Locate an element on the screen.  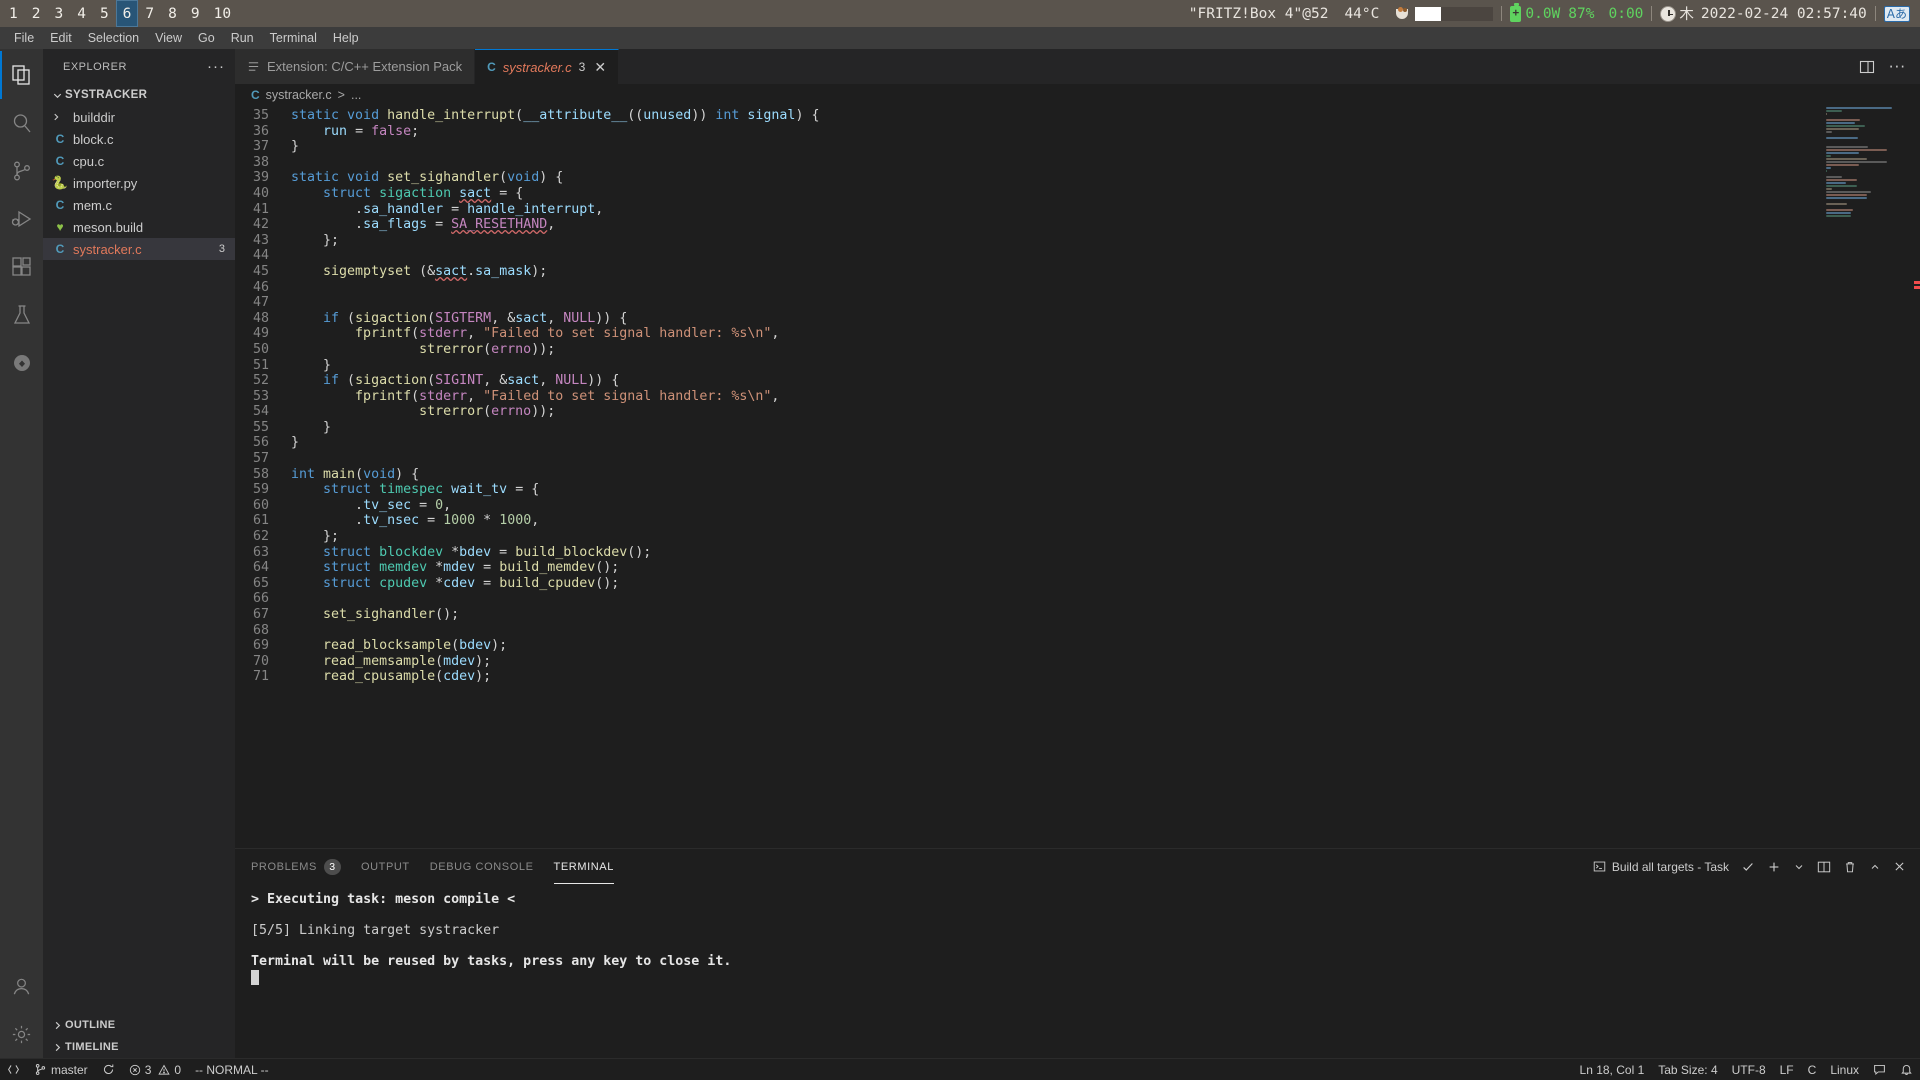
file-tree-item-systracker-c: Csystracker.c 3 is located at coordinates (139, 249).